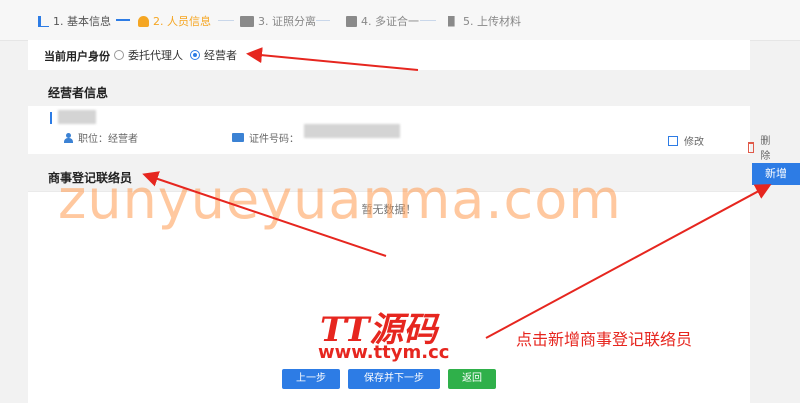 The image size is (800, 403). Describe the element at coordinates (332, 59) in the screenshot. I see `arrow-to-operator-radio` at that location.